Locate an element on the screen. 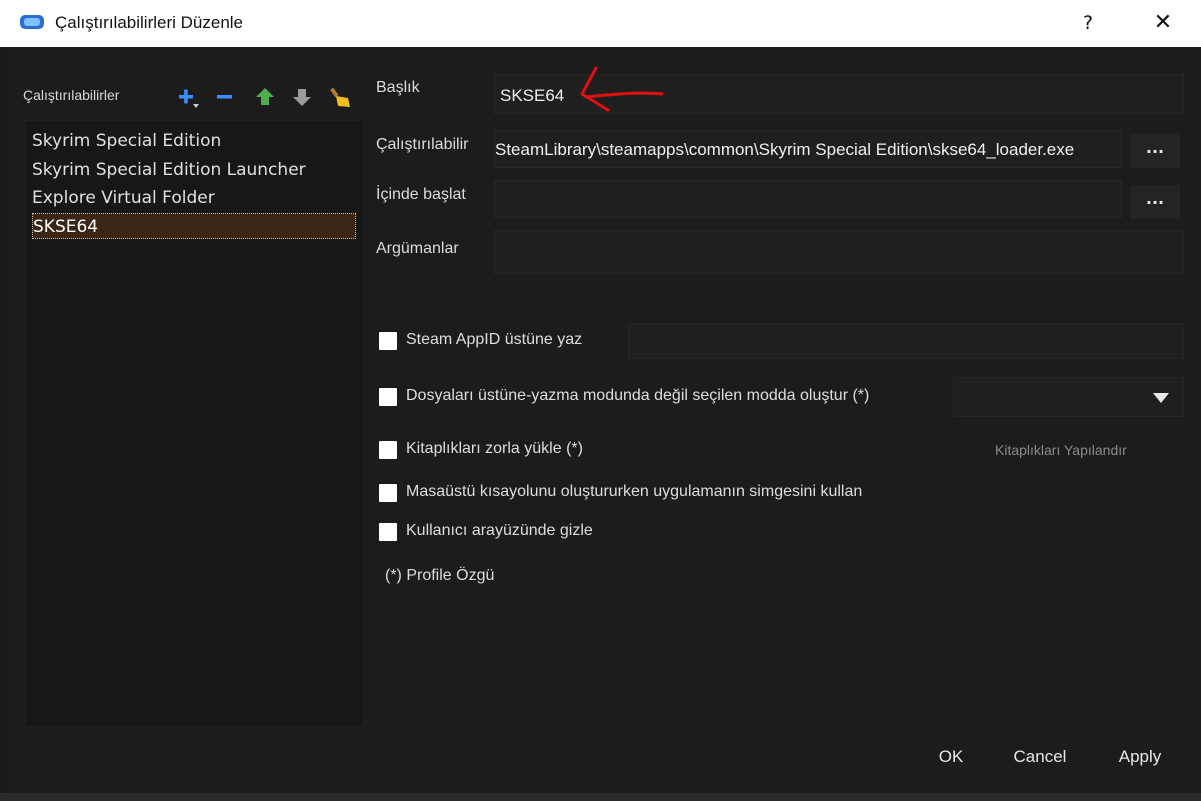 The image size is (1201, 801). help-button: ? is located at coordinates (1088, 23).